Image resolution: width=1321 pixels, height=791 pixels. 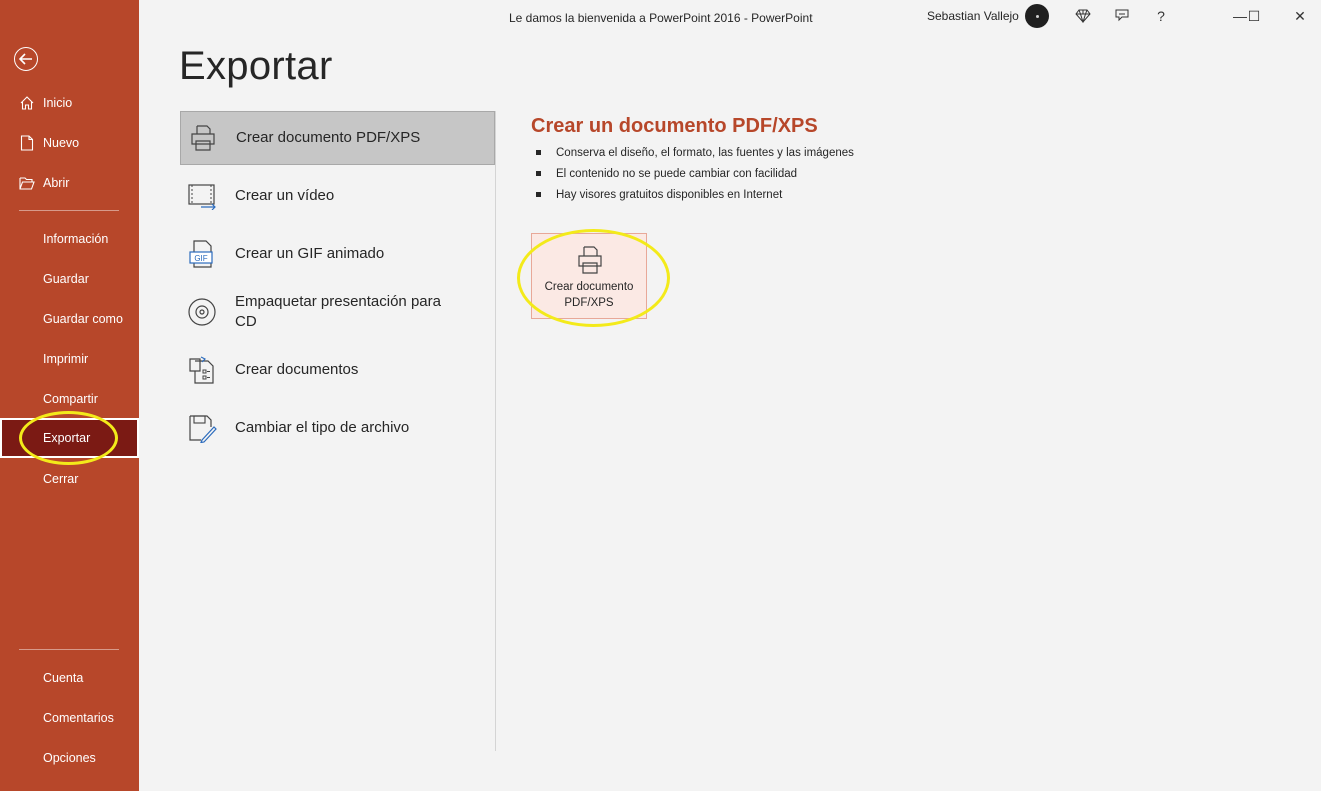 I want to click on export-option-package-cd: Empaquetar presentación para CD, so click(x=337, y=312).